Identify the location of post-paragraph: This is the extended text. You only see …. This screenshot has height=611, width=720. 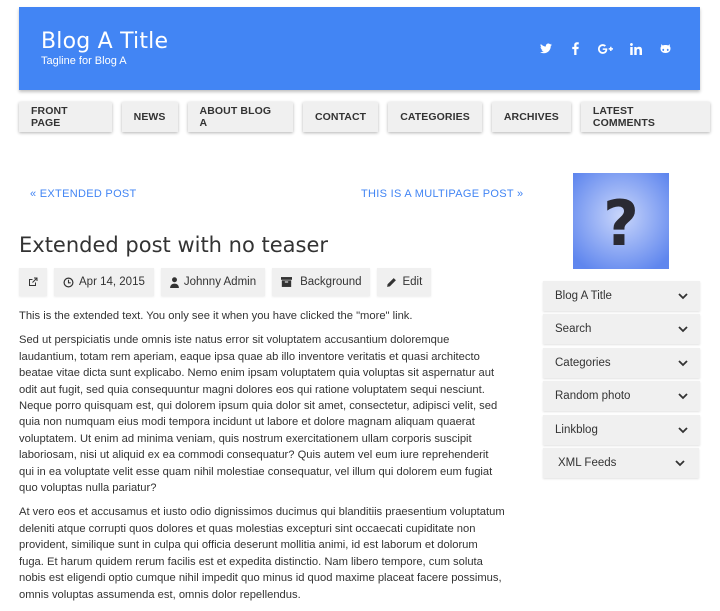
(216, 316).